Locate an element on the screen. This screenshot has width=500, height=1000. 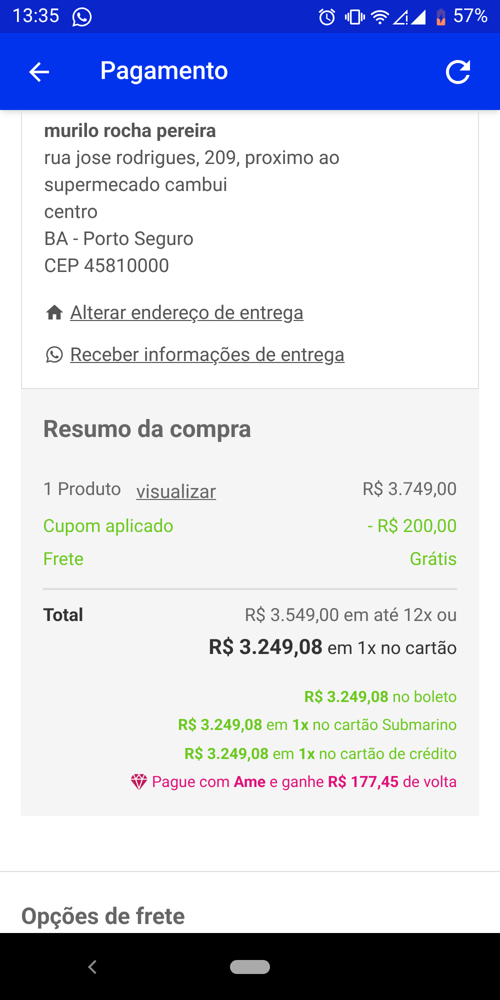
delivery-link: Alterar endereço de entrega is located at coordinates (187, 312).